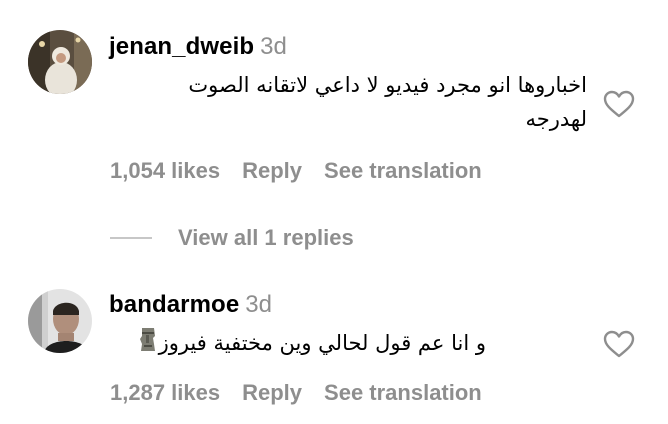  Describe the element at coordinates (307, 393) in the screenshot. I see `comment-actions: 1,287 likes Reply See translation` at that location.